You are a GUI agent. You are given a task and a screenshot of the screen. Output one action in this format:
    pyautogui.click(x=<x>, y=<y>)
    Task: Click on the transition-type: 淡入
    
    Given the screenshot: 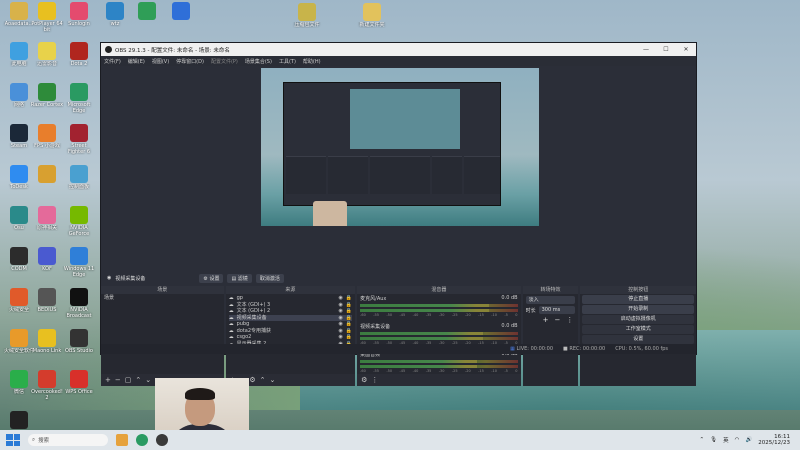 What is the action you would take?
    pyautogui.click(x=550, y=300)
    